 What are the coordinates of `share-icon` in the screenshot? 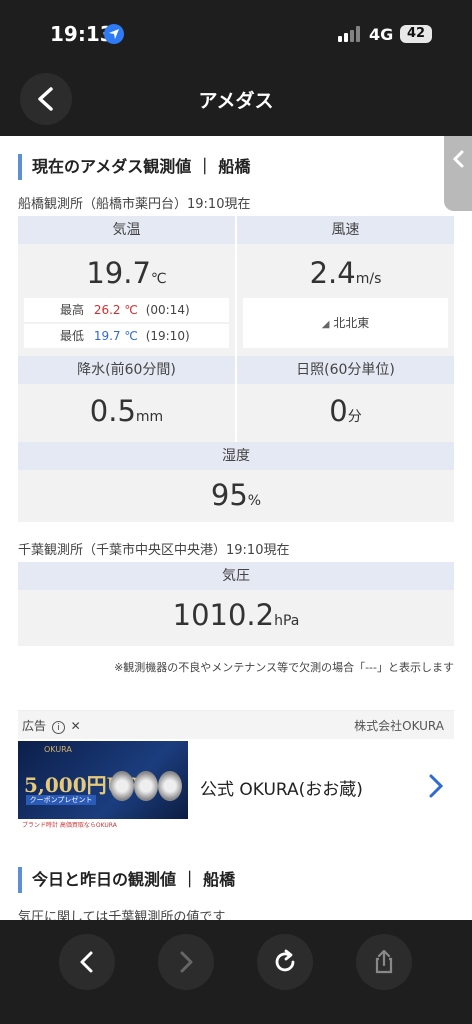 It's located at (384, 961).